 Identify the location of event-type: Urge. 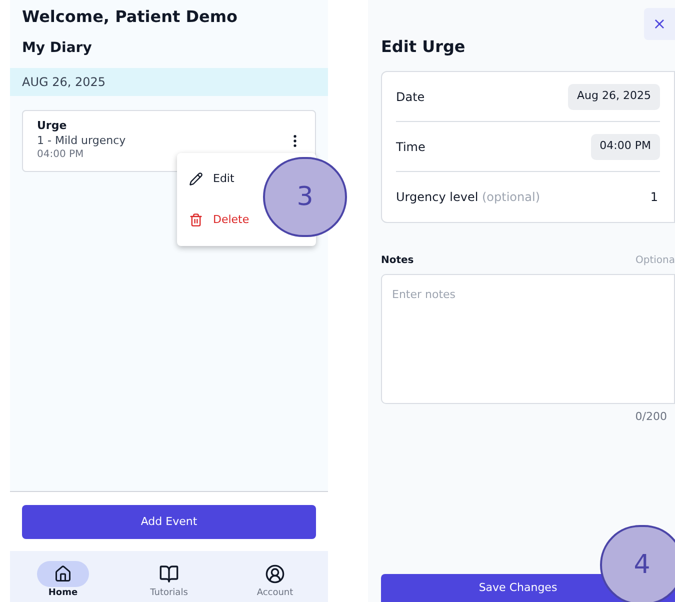
(52, 126).